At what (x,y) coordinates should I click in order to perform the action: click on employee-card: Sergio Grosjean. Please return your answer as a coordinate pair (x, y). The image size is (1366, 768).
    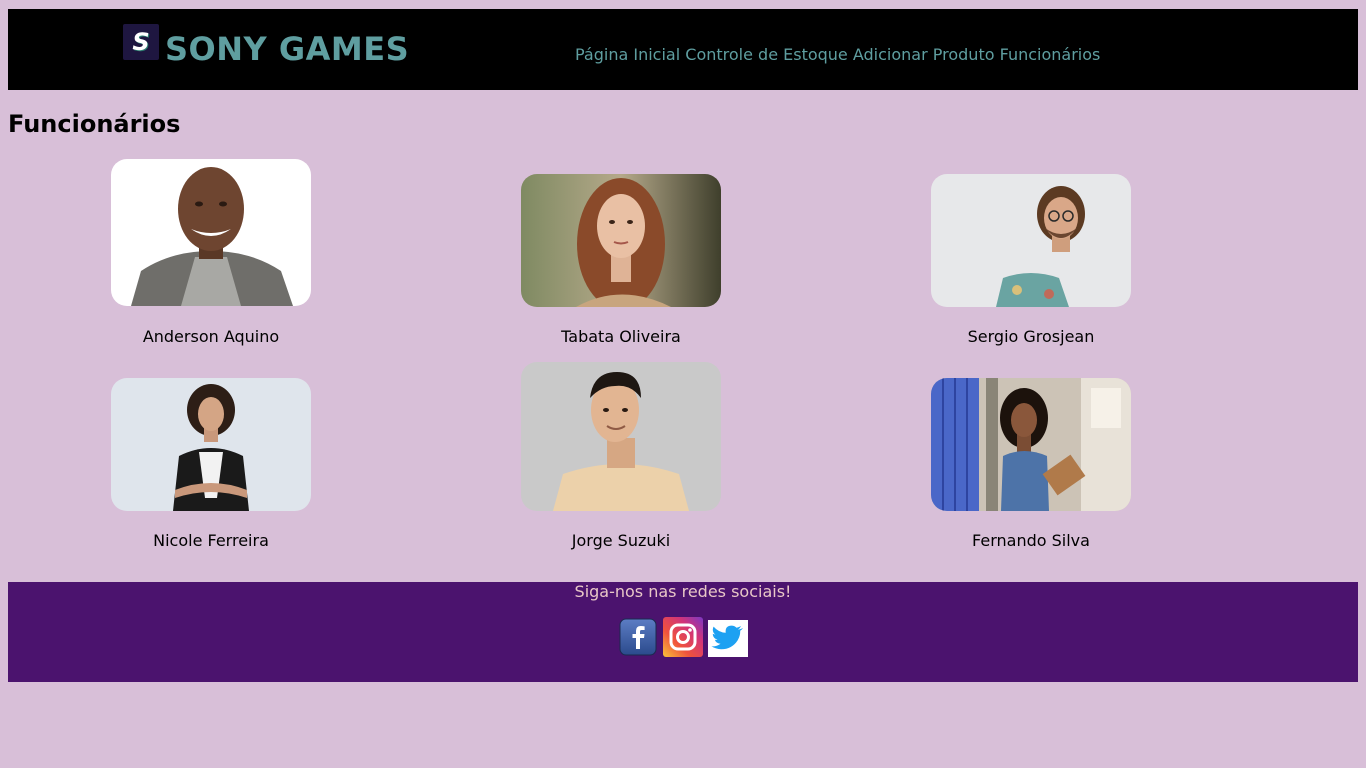
    Looking at the image, I should click on (1031, 260).